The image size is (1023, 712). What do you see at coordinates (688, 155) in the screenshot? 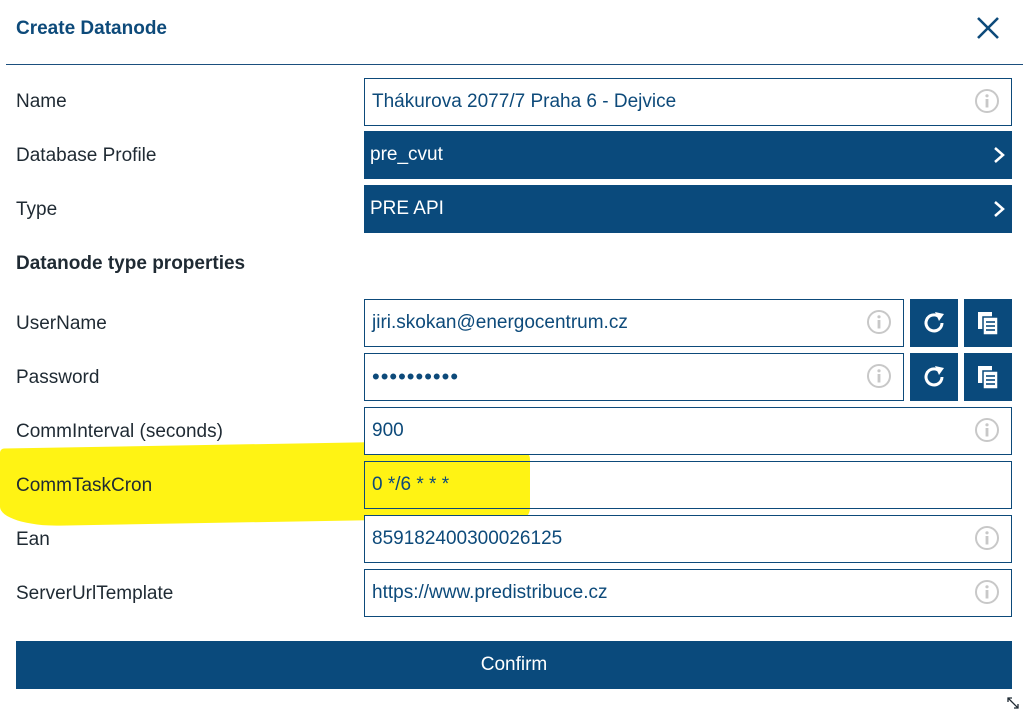
I see `database-profile-select: pre_cvut` at bounding box center [688, 155].